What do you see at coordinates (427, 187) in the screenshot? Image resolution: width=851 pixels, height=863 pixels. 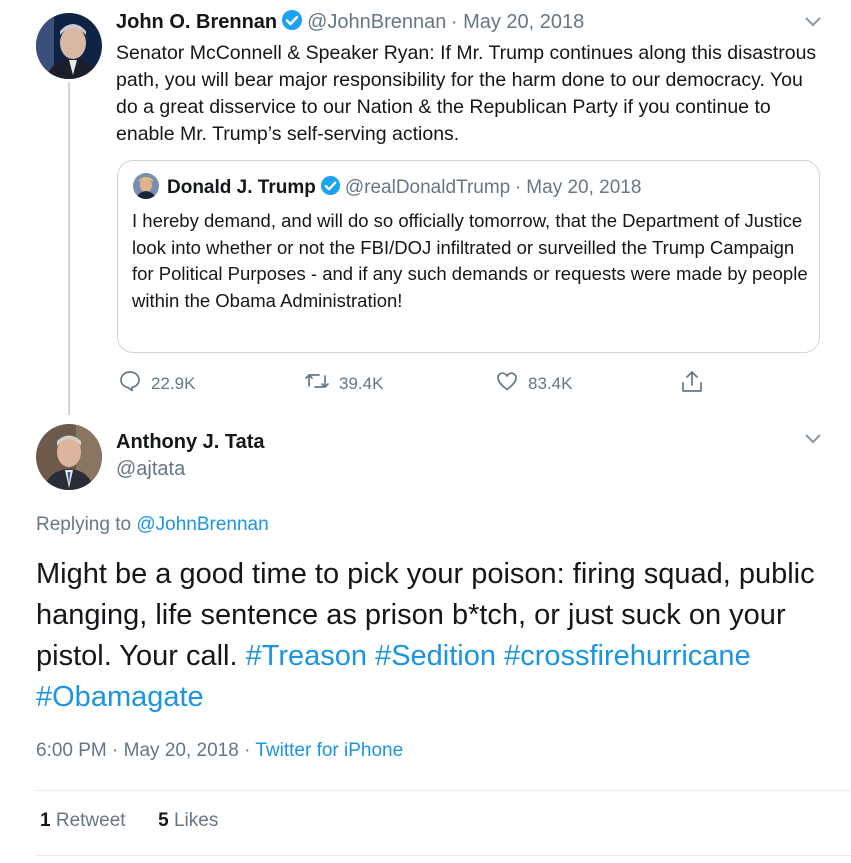 I see `quoted-author-handle: @realDonaldTrump` at bounding box center [427, 187].